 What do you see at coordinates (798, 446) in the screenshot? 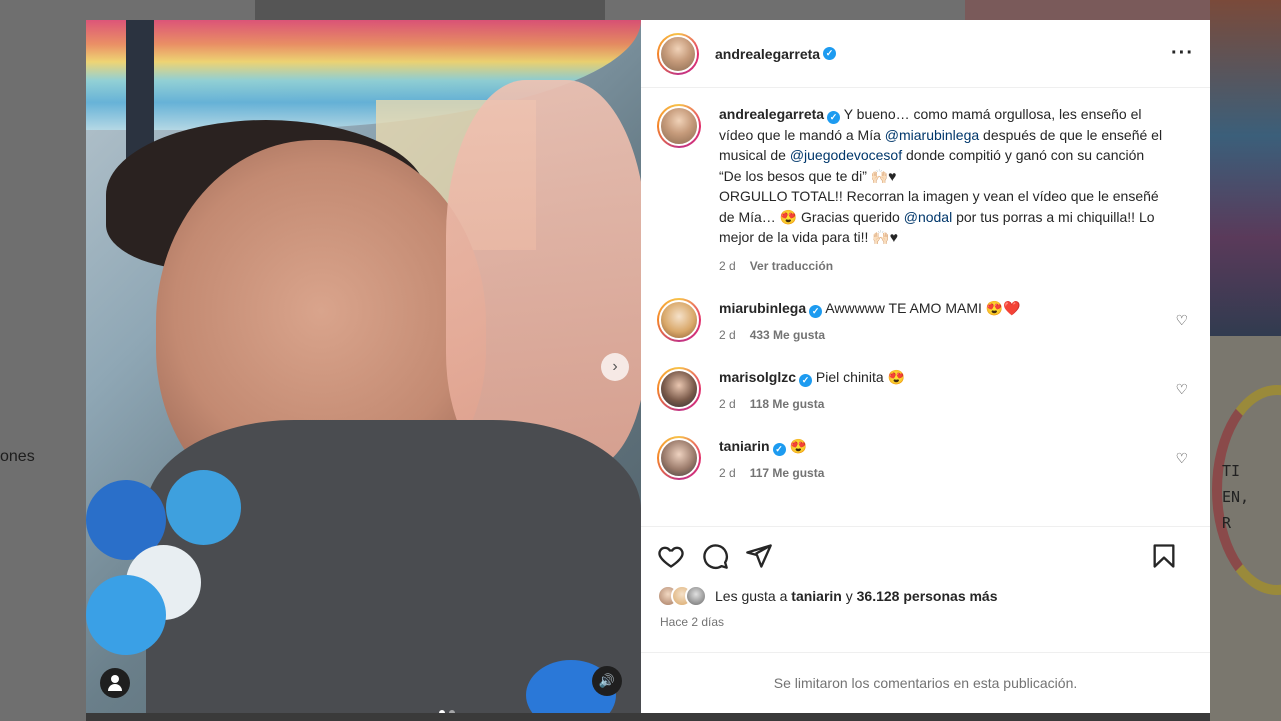
I see `comment-text: 😍` at bounding box center [798, 446].